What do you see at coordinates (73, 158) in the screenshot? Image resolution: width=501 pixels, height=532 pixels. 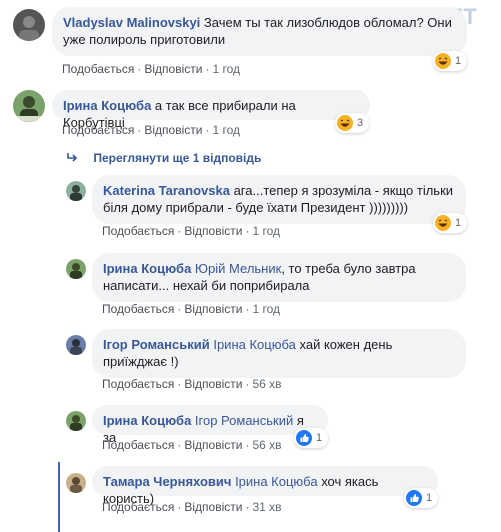 I see `reply-arrow-icon` at bounding box center [73, 158].